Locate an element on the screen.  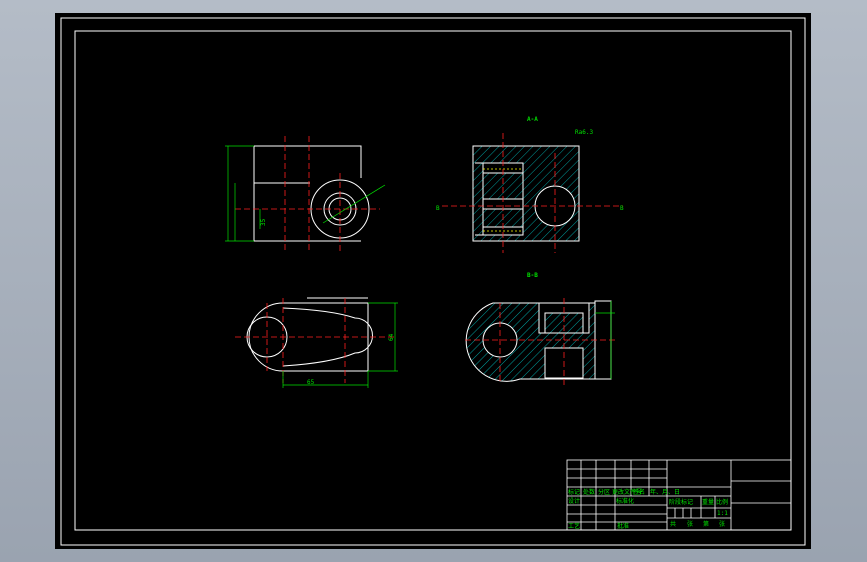
top-view-dims is located at coordinates (340, 345).